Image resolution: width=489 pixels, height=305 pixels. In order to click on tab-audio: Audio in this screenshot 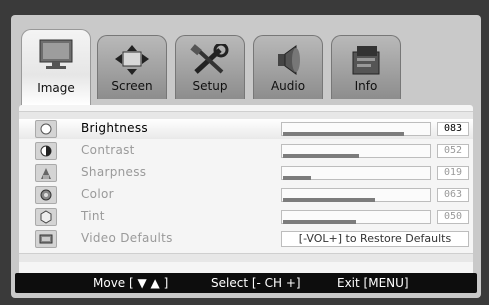, I will do `click(288, 67)`.